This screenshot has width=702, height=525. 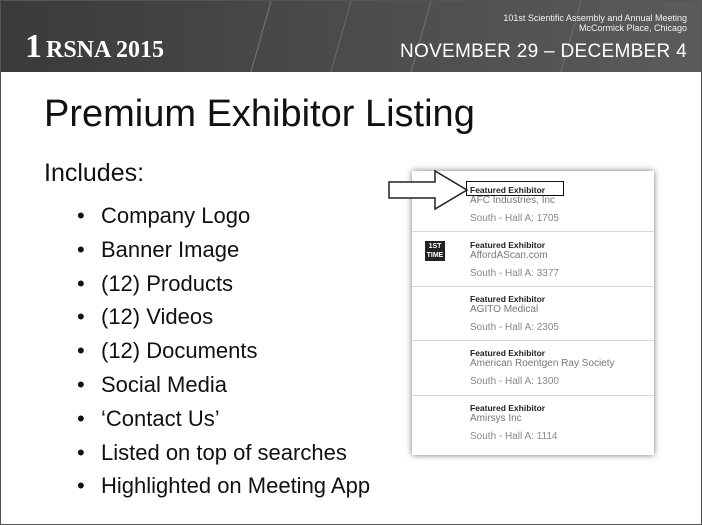 I want to click on exhibitor-location: South - Hall A: 3377, so click(x=514, y=273).